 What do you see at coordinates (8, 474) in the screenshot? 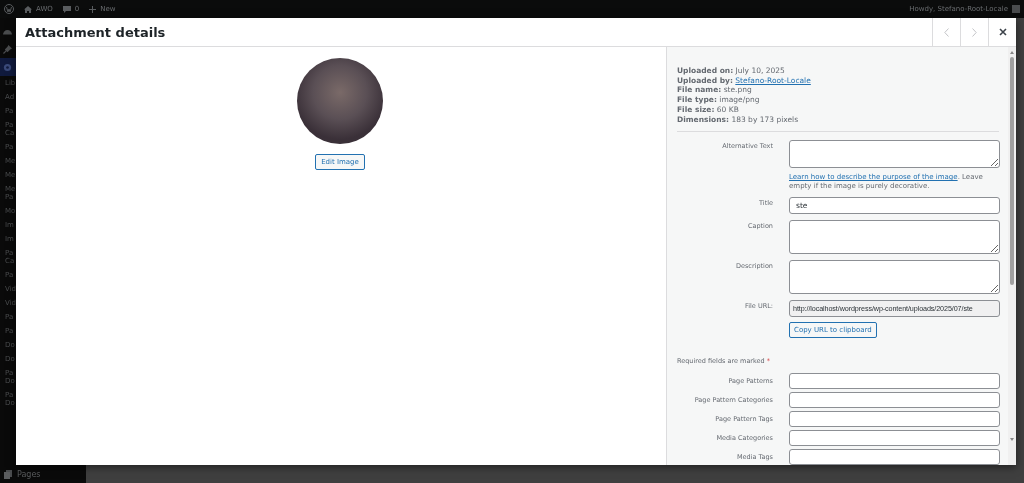
I see `pages-icon` at bounding box center [8, 474].